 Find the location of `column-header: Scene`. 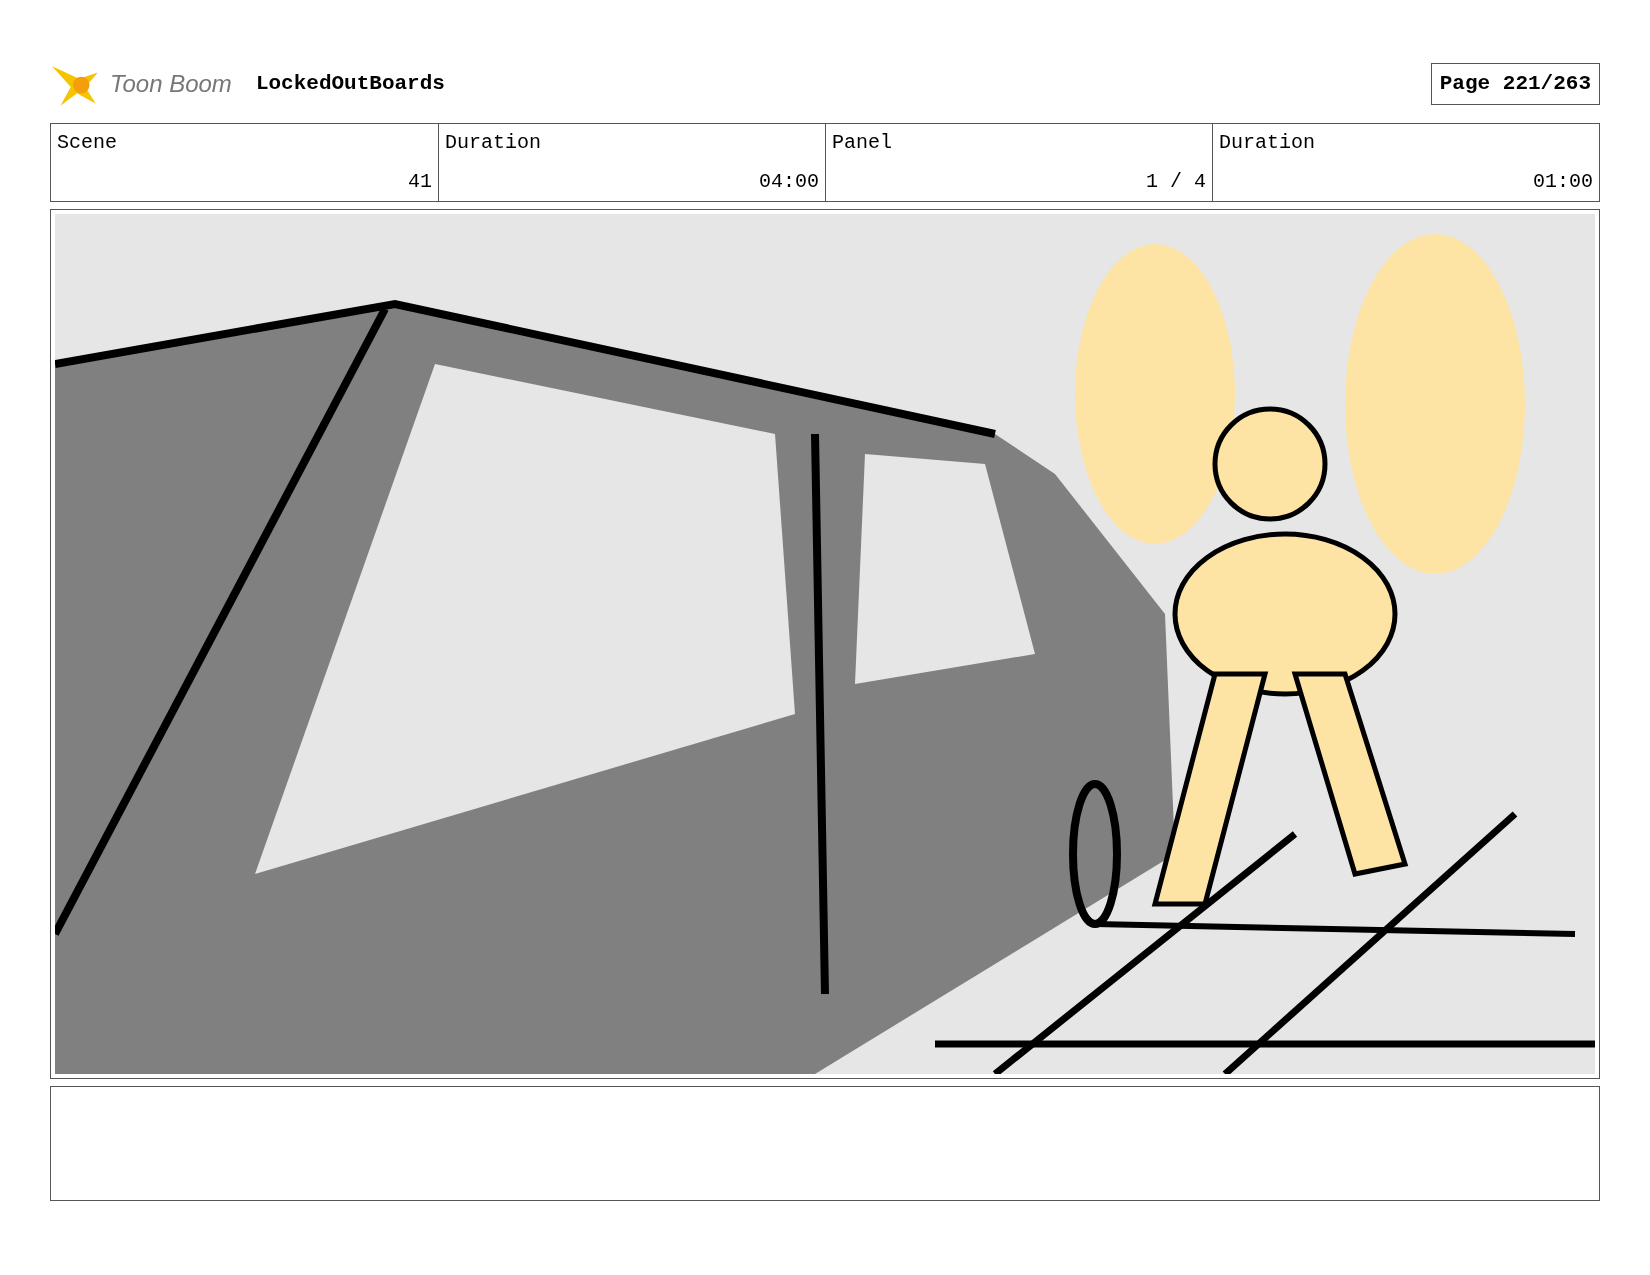

column-header: Scene is located at coordinates (87, 143).